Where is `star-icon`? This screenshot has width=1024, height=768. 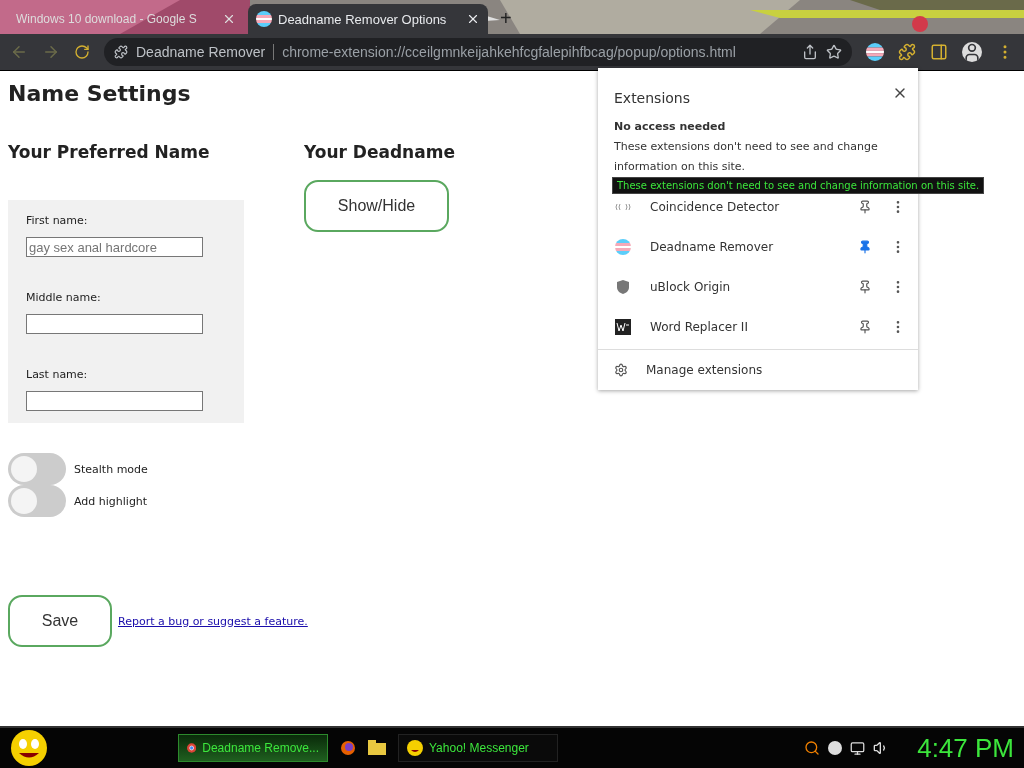 star-icon is located at coordinates (834, 52).